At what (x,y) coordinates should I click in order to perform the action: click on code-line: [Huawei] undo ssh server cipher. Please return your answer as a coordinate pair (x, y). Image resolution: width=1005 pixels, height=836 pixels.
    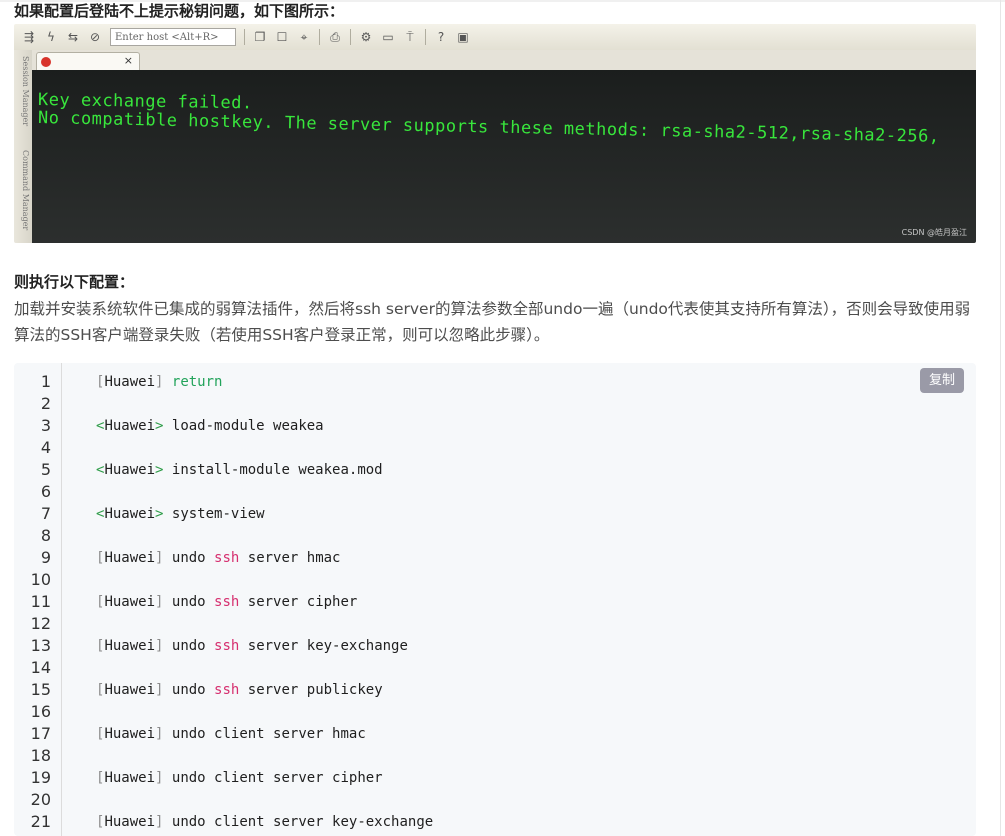
    Looking at the image, I should click on (226, 602).